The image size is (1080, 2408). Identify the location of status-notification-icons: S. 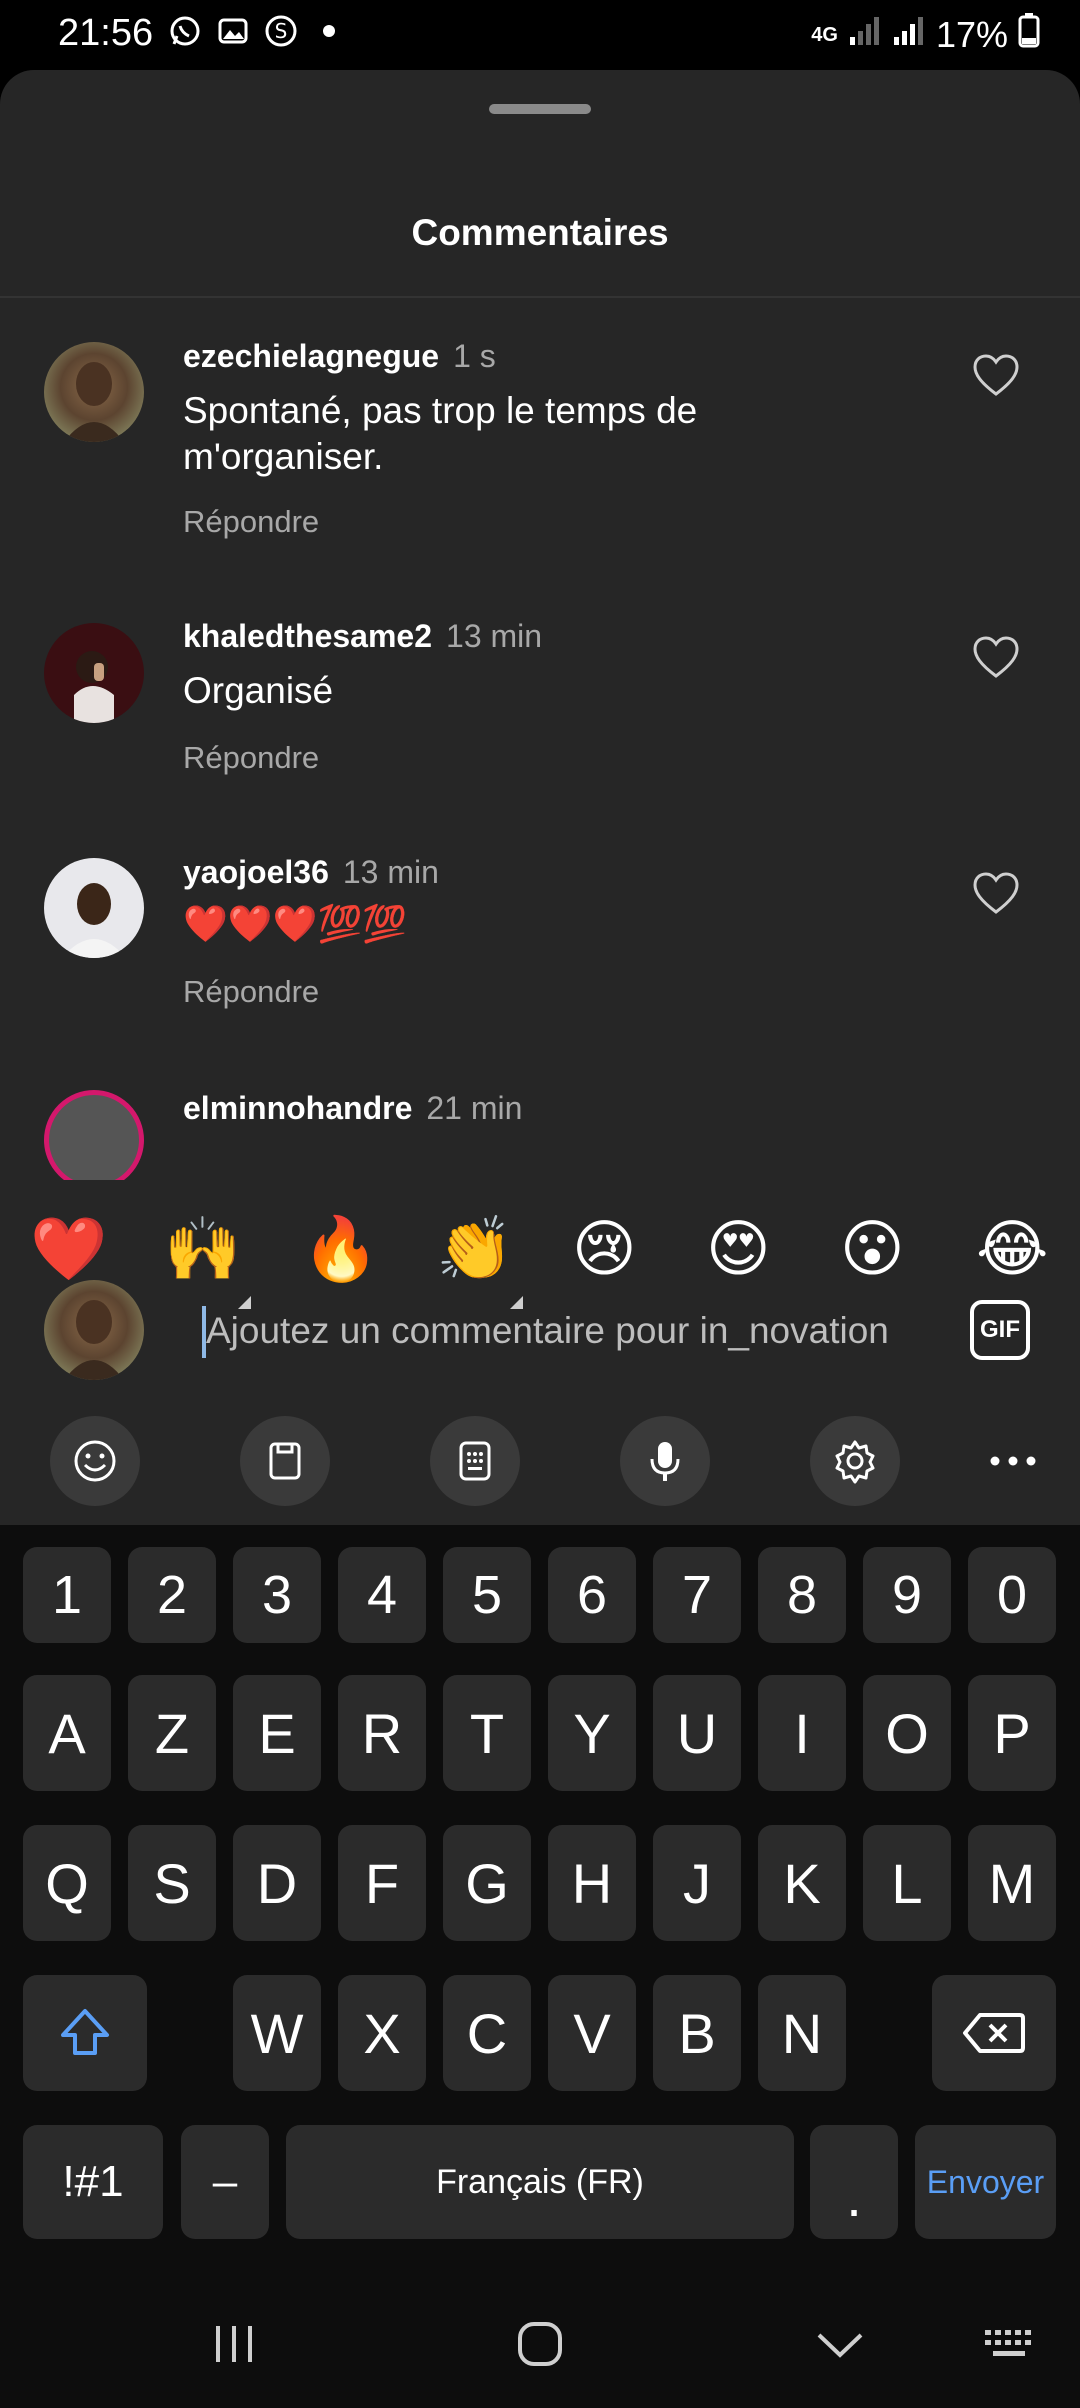
(257, 31).